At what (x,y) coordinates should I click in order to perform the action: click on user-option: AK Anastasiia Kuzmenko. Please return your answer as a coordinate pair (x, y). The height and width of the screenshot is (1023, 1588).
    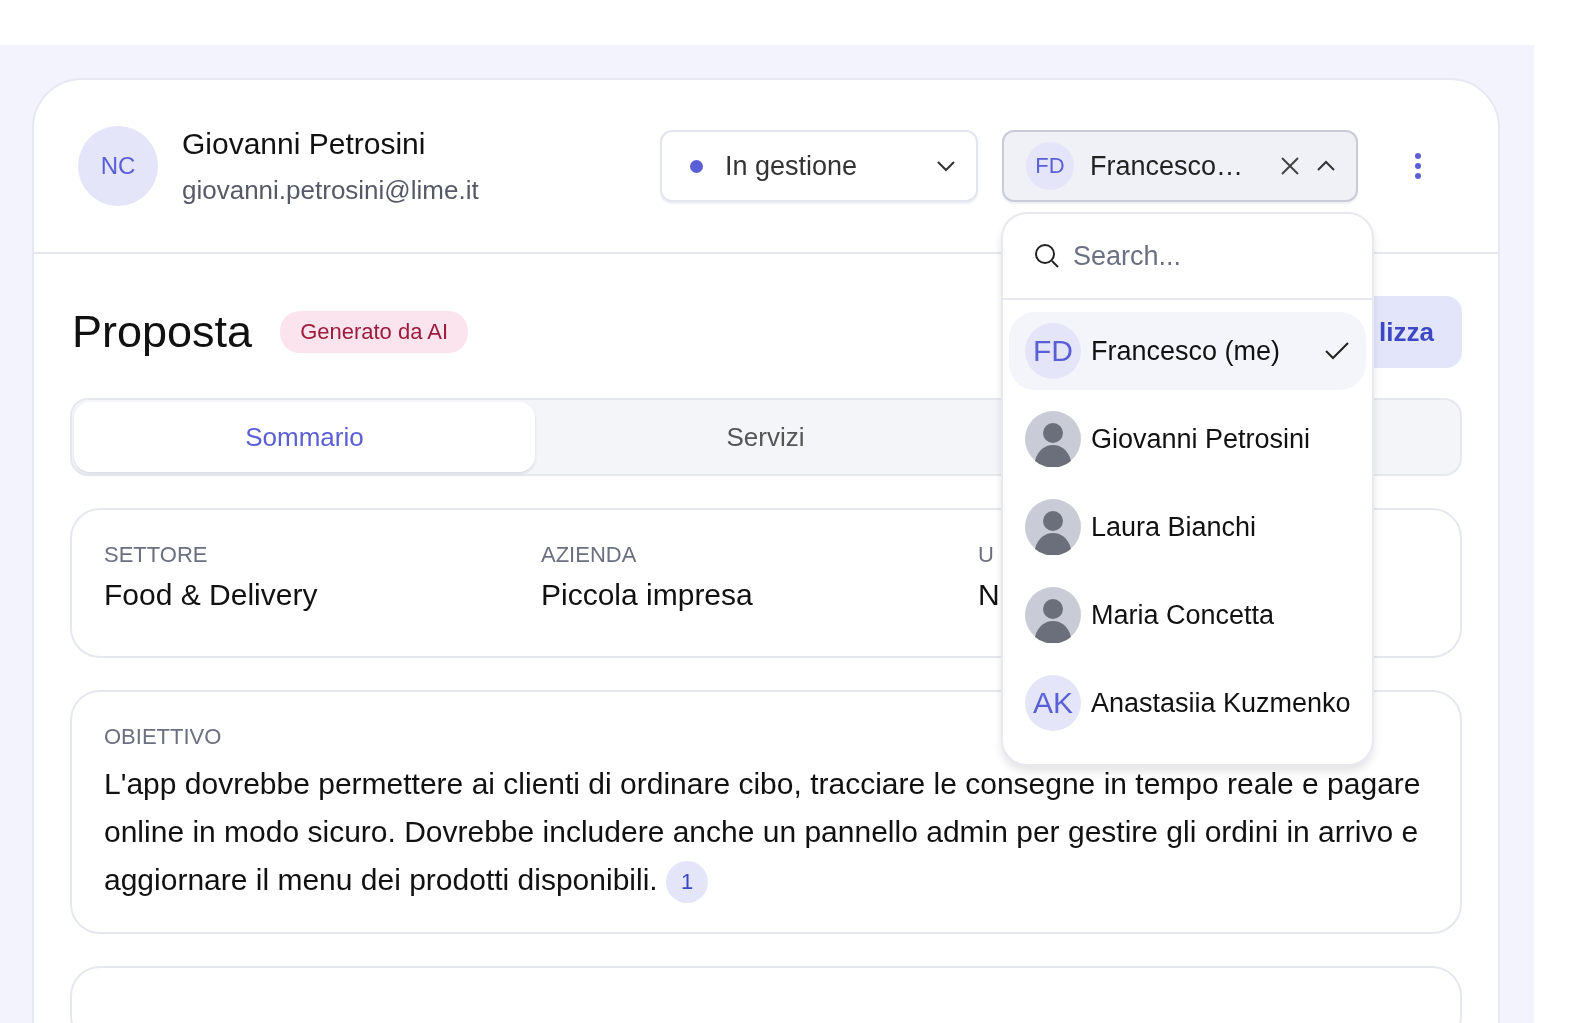
    Looking at the image, I should click on (1187, 703).